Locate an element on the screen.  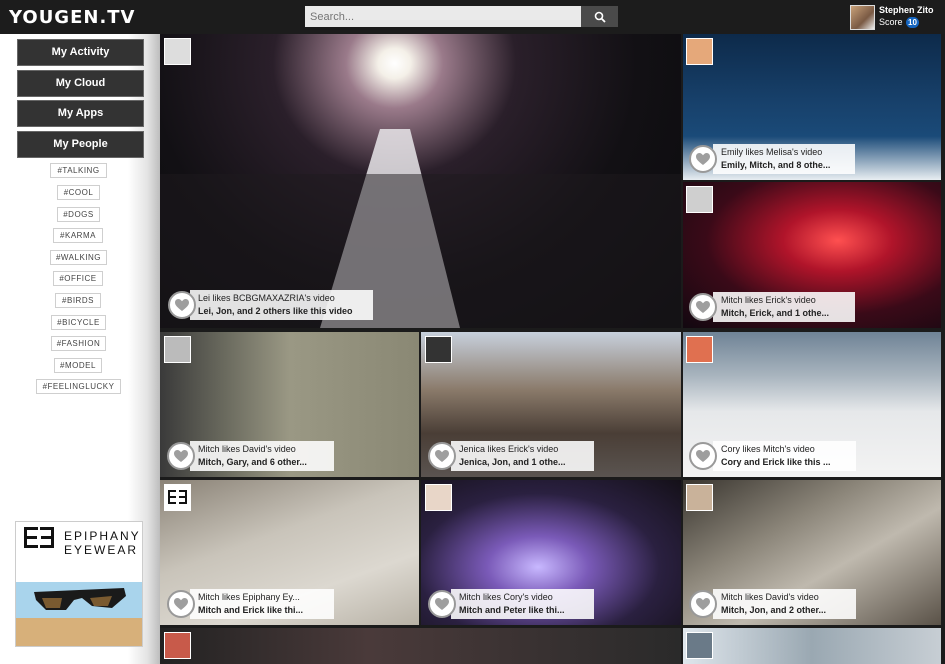
tag-fashion: #FASHION is located at coordinates (78, 343).